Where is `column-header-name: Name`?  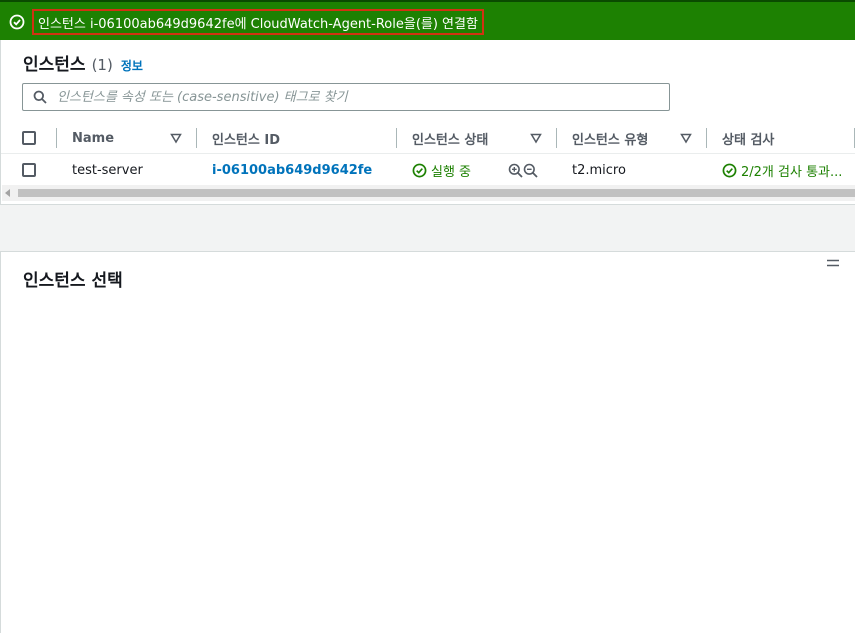
column-header-name: Name is located at coordinates (93, 138).